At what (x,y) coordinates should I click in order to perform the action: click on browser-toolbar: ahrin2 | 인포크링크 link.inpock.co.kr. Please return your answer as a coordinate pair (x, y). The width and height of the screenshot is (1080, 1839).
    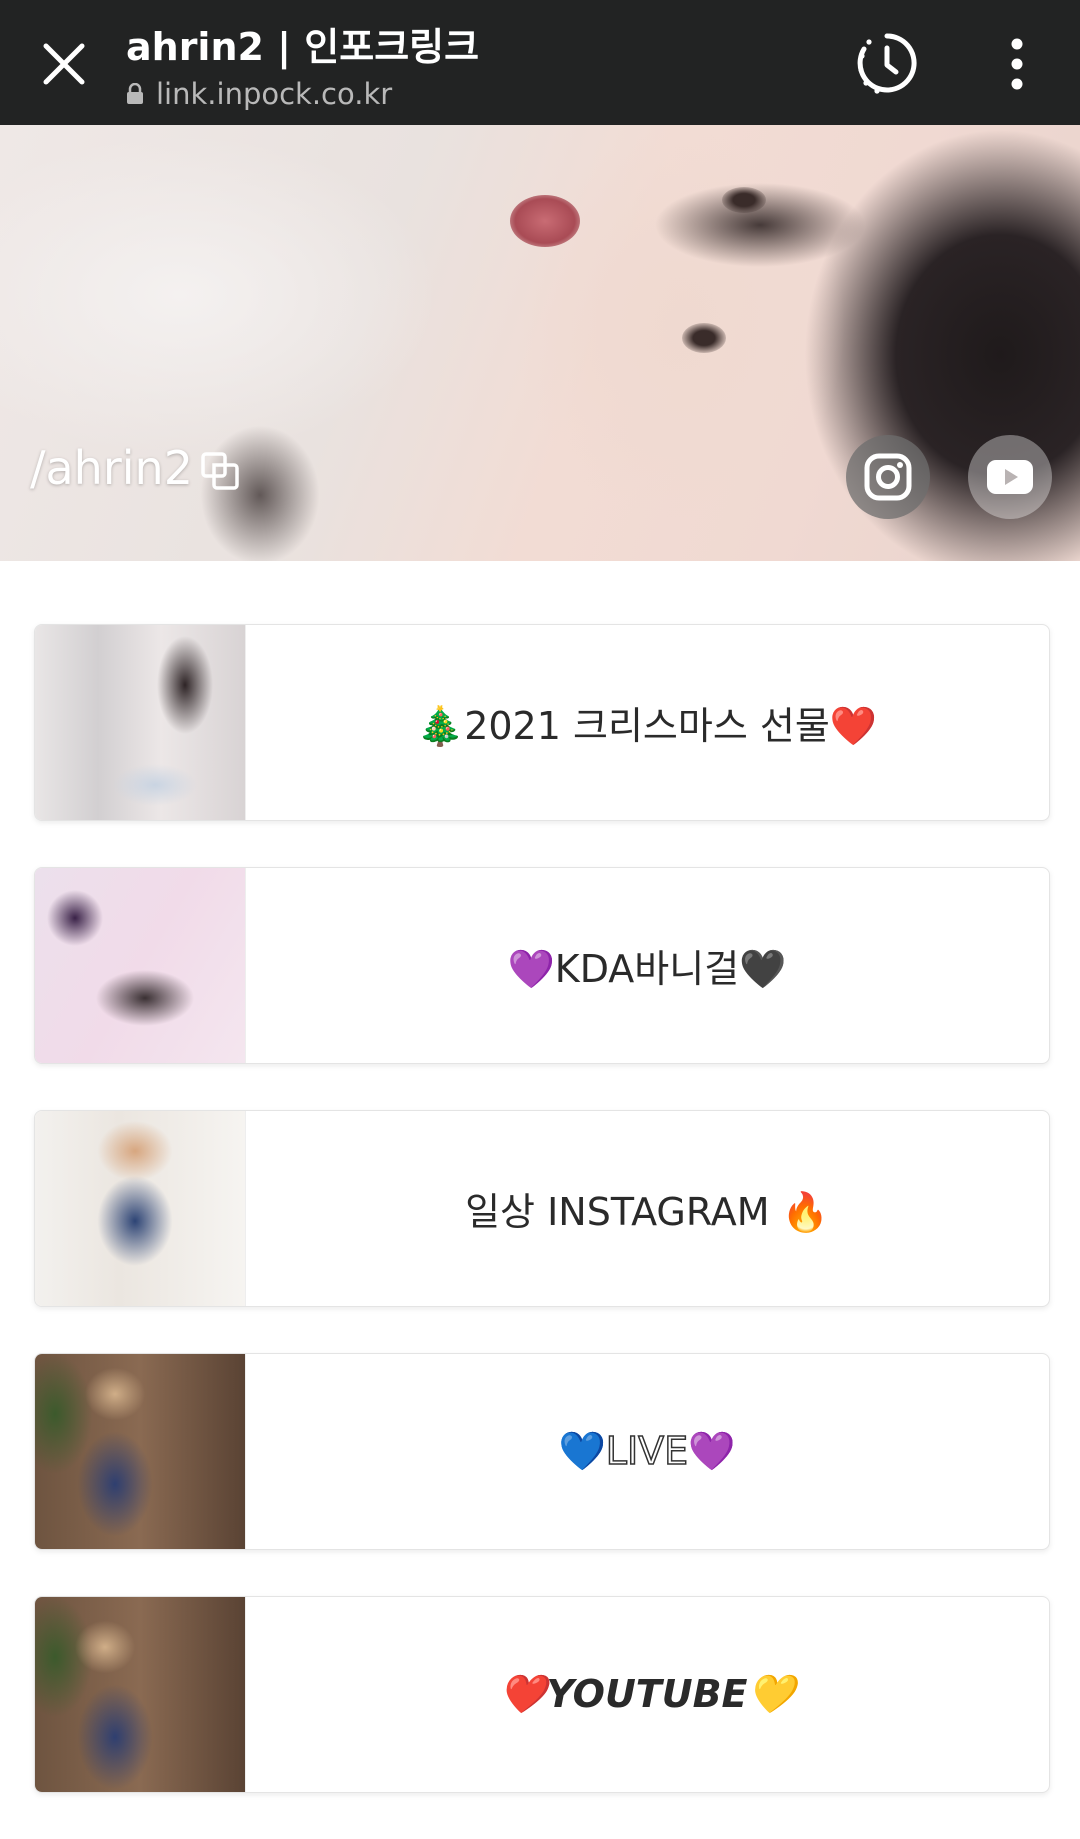
    Looking at the image, I should click on (540, 62).